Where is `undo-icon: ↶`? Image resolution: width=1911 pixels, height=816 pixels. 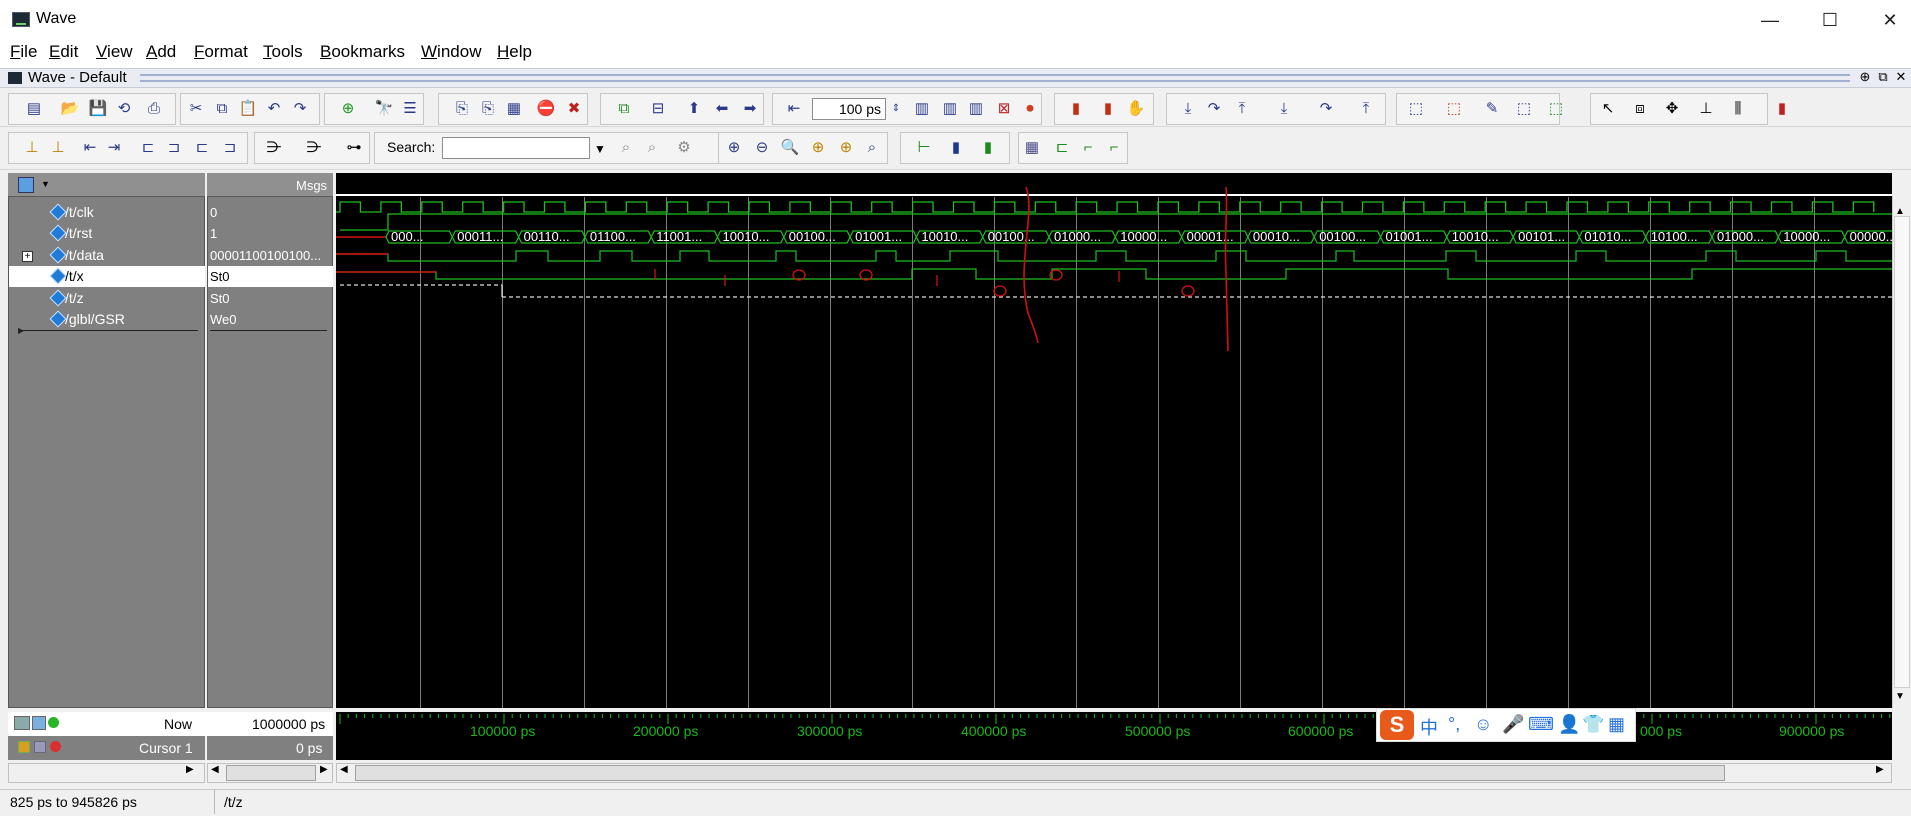
undo-icon: ↶ is located at coordinates (274, 109).